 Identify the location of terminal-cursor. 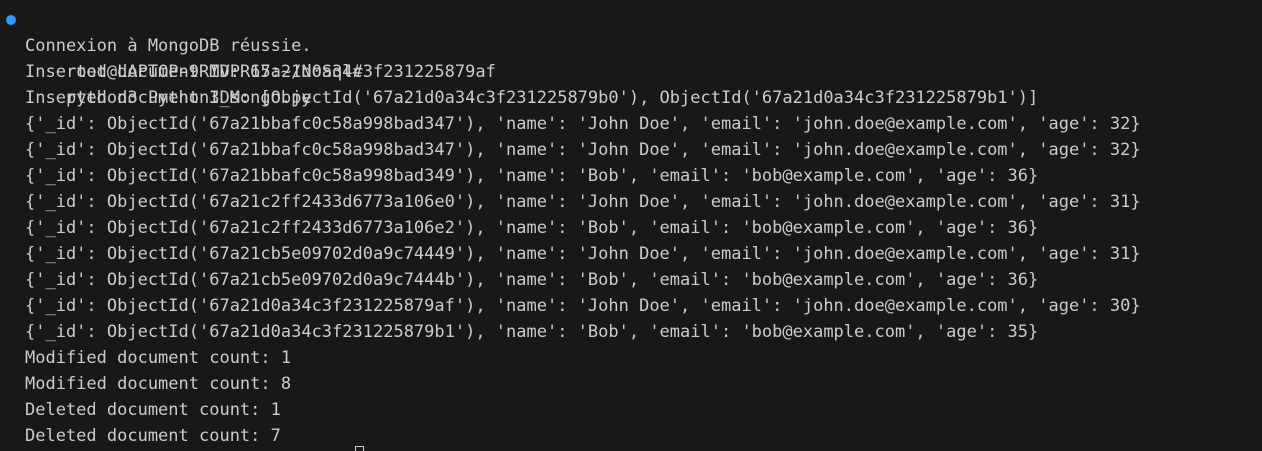
(359, 448).